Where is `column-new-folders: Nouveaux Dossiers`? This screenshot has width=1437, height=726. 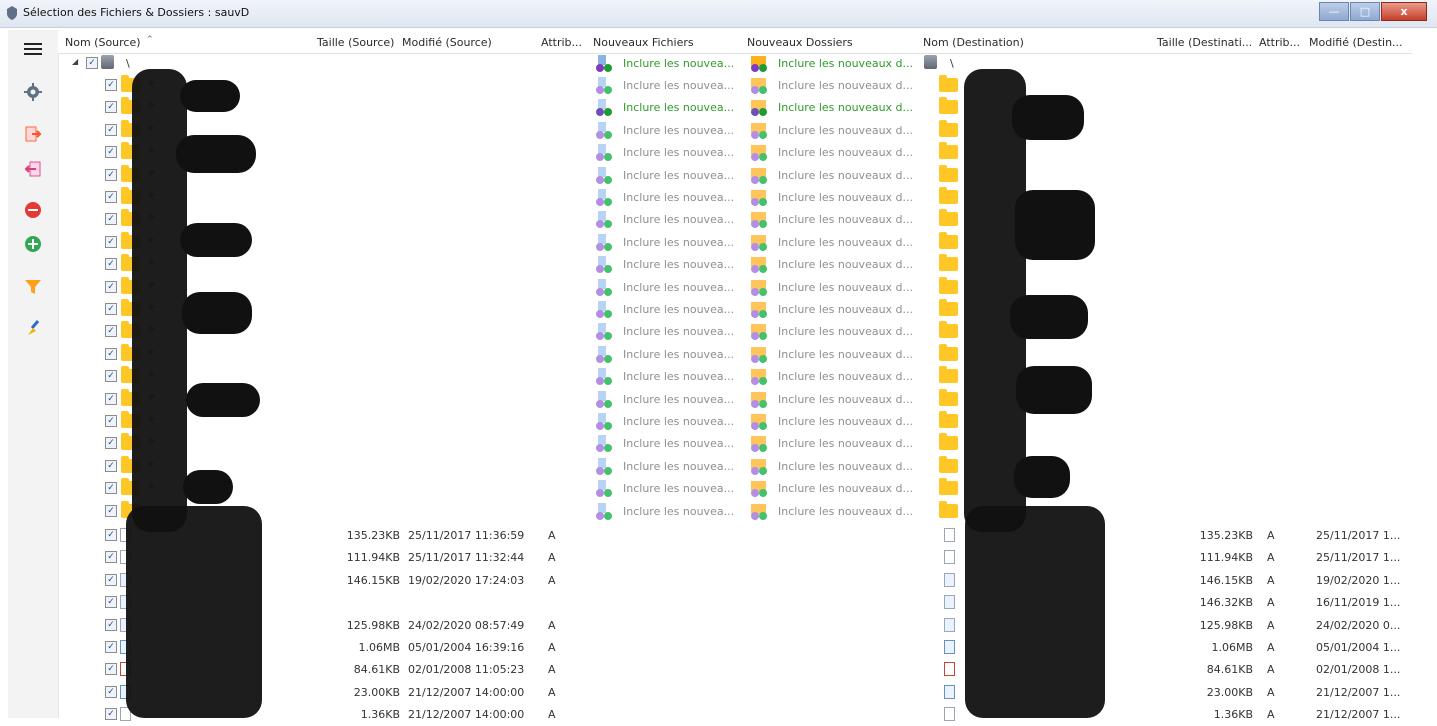 column-new-folders: Nouveaux Dossiers is located at coordinates (800, 42).